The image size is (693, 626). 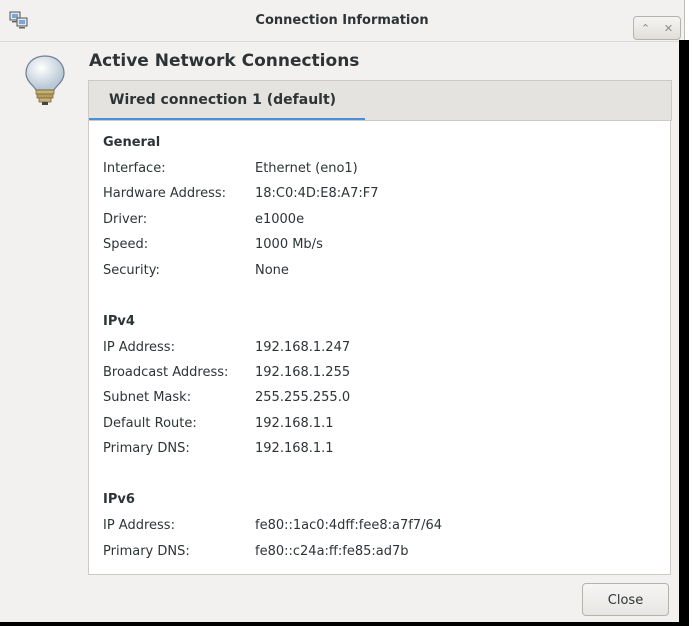 What do you see at coordinates (342, 624) in the screenshot?
I see `window-bottom-edge` at bounding box center [342, 624].